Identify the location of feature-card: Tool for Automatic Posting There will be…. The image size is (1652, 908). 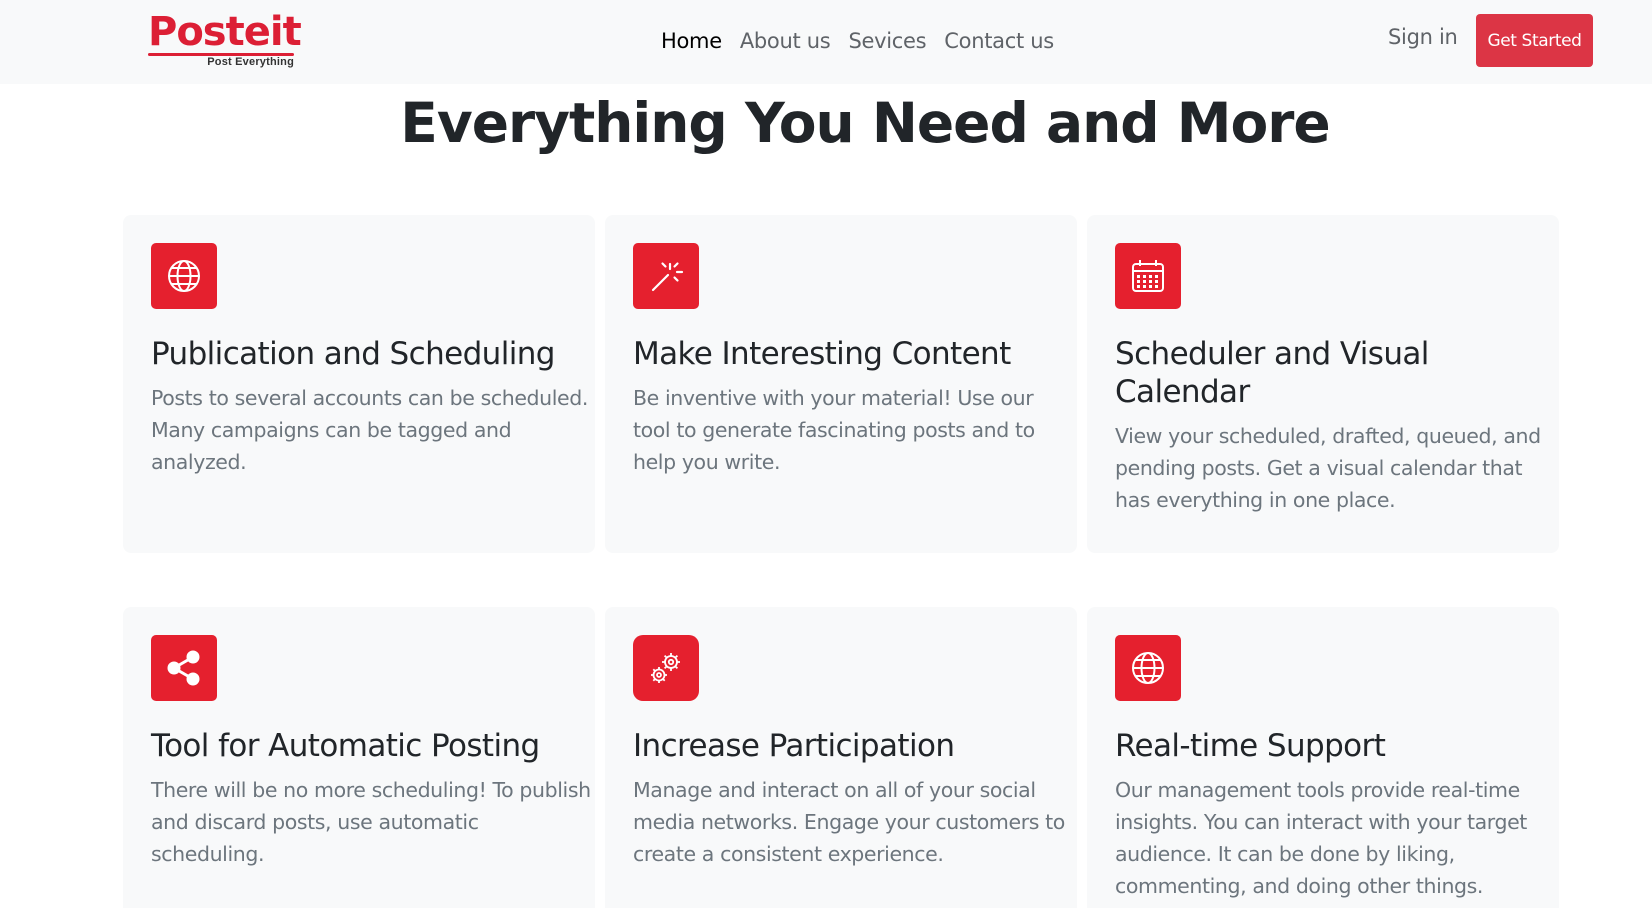
(359, 757).